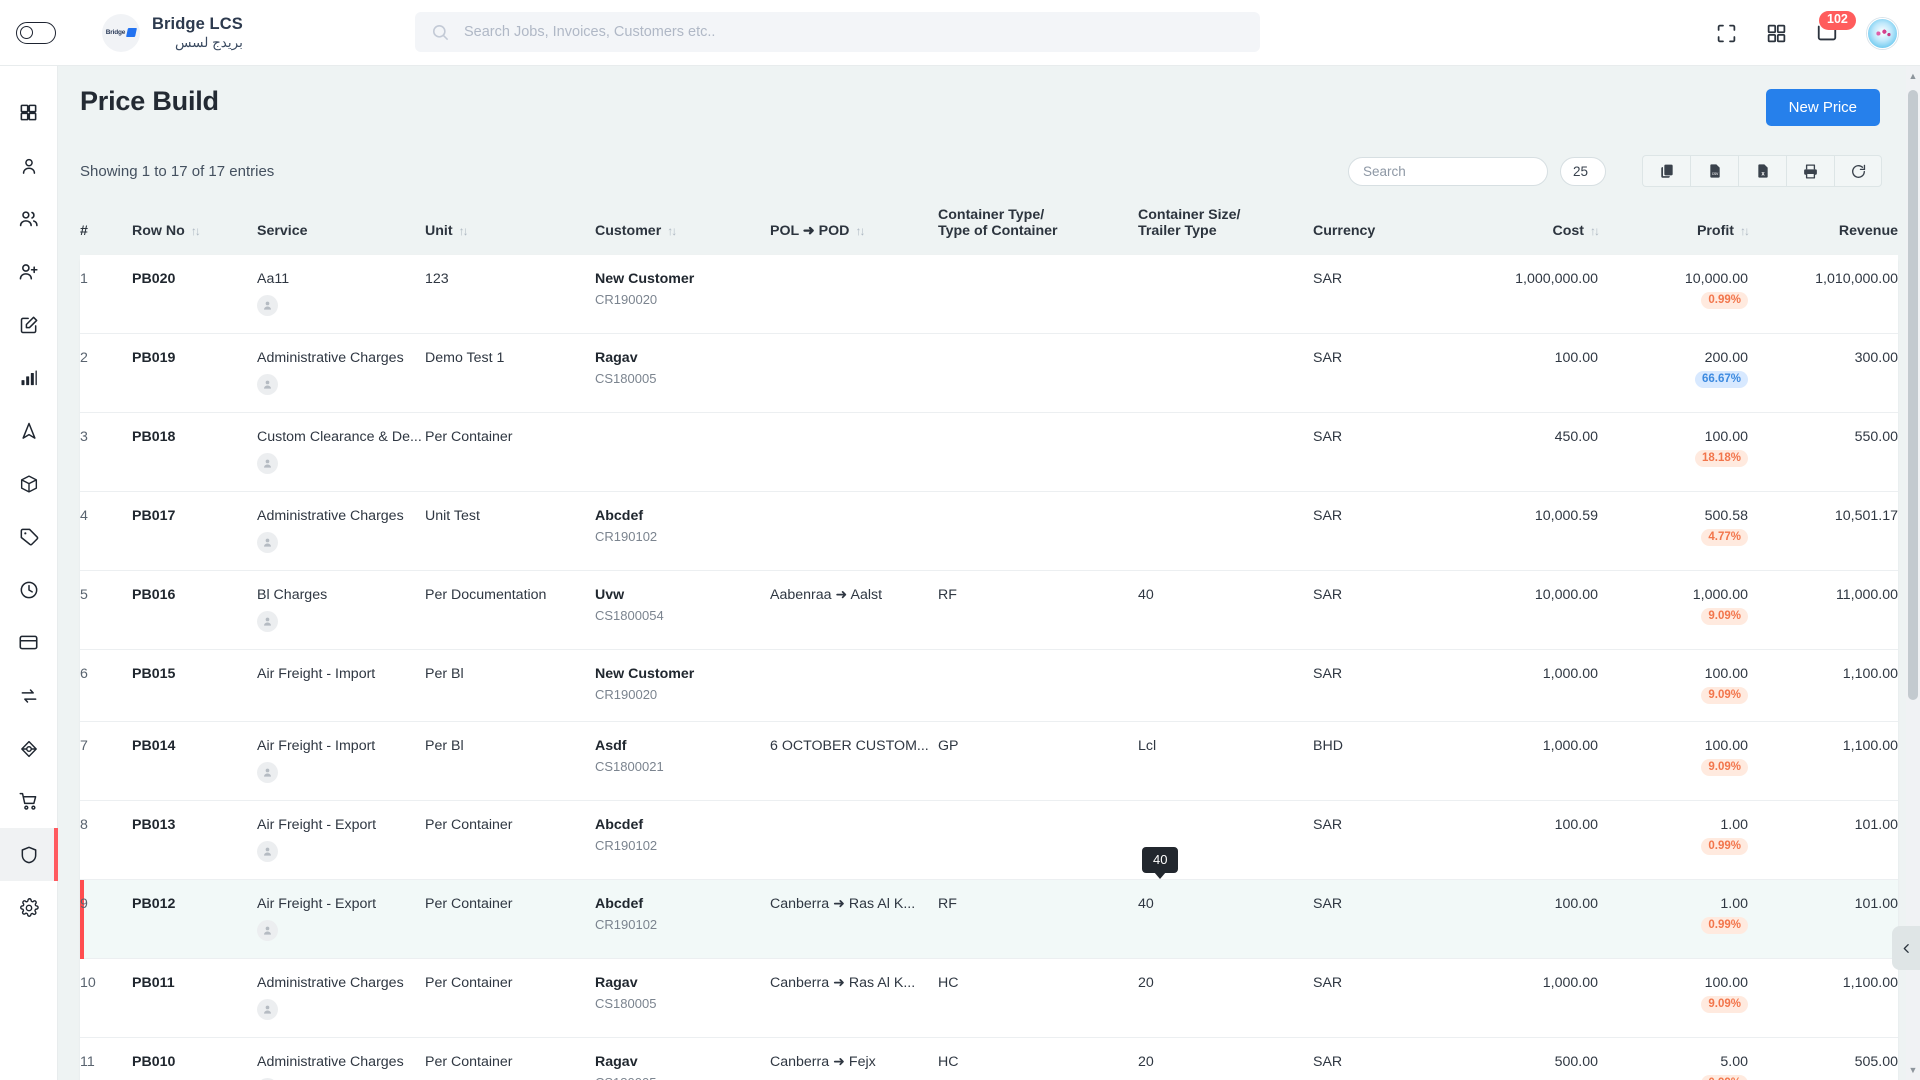  Describe the element at coordinates (1189, 215) in the screenshot. I see `column-header-line1: Container Size/` at that location.